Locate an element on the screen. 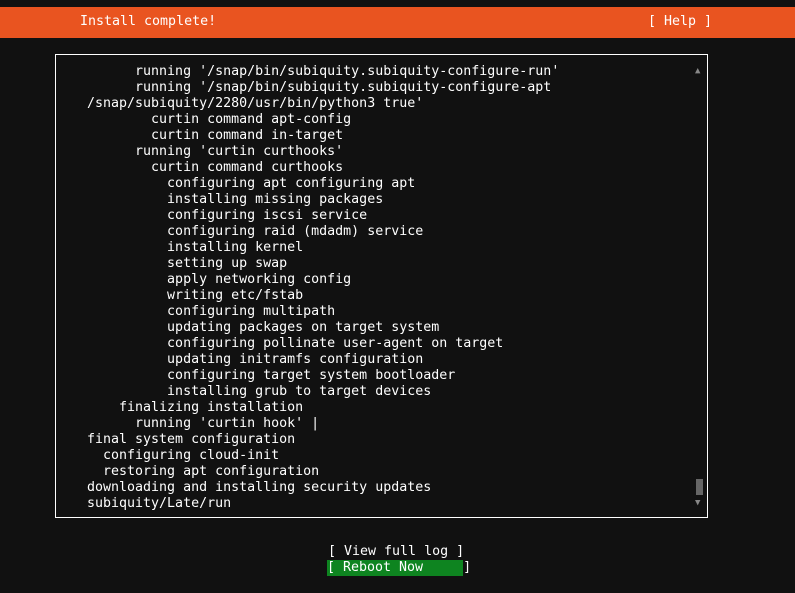 The width and height of the screenshot is (795, 593). log-line: updating initramfs configuration is located at coordinates (255, 359).